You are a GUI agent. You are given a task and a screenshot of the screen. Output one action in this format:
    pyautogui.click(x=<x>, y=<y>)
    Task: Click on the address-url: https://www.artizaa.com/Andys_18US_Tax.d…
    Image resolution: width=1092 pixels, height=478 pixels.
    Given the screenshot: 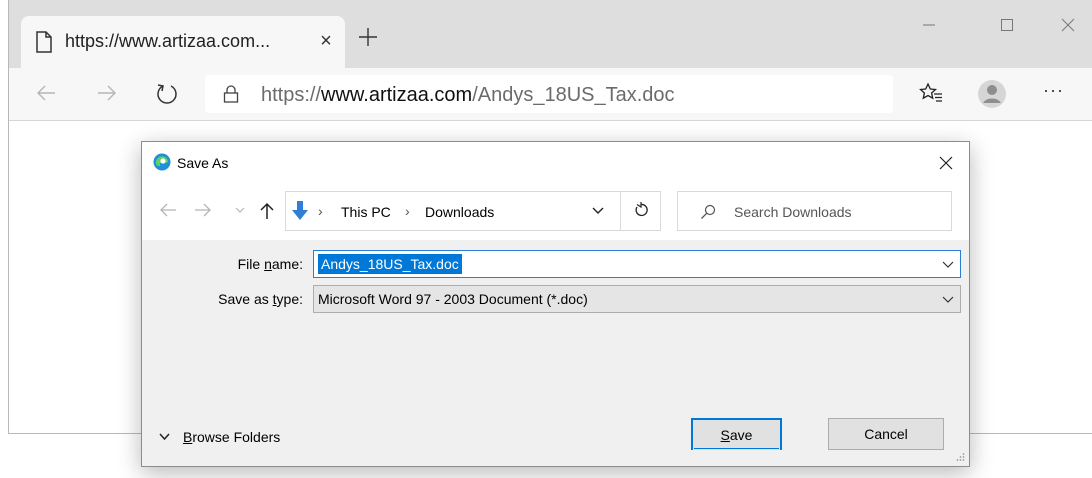 What is the action you would take?
    pyautogui.click(x=468, y=95)
    